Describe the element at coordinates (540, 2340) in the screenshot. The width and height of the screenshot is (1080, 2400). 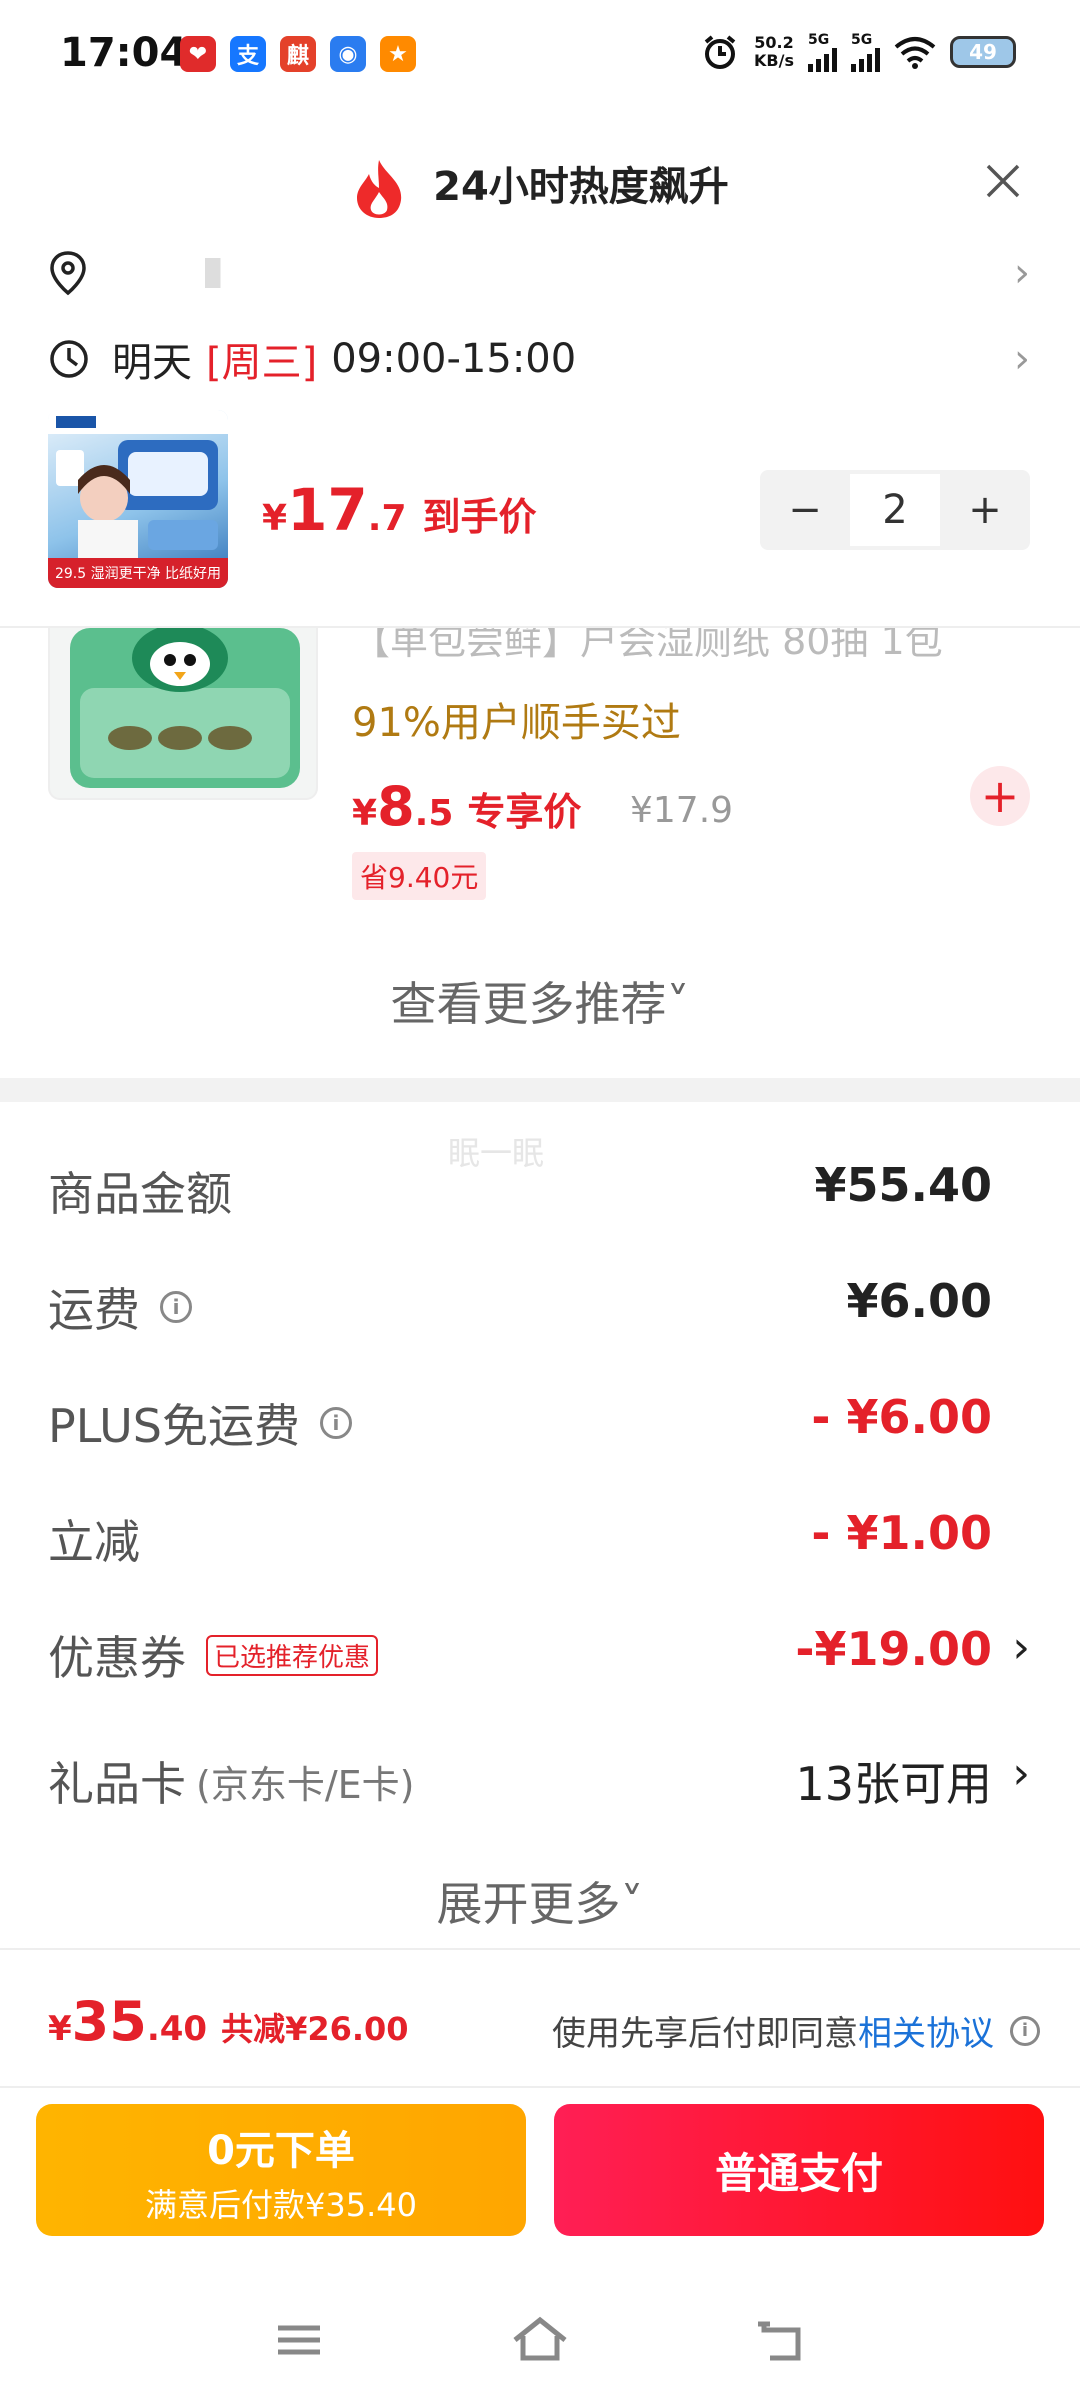
I see `home-icon` at that location.